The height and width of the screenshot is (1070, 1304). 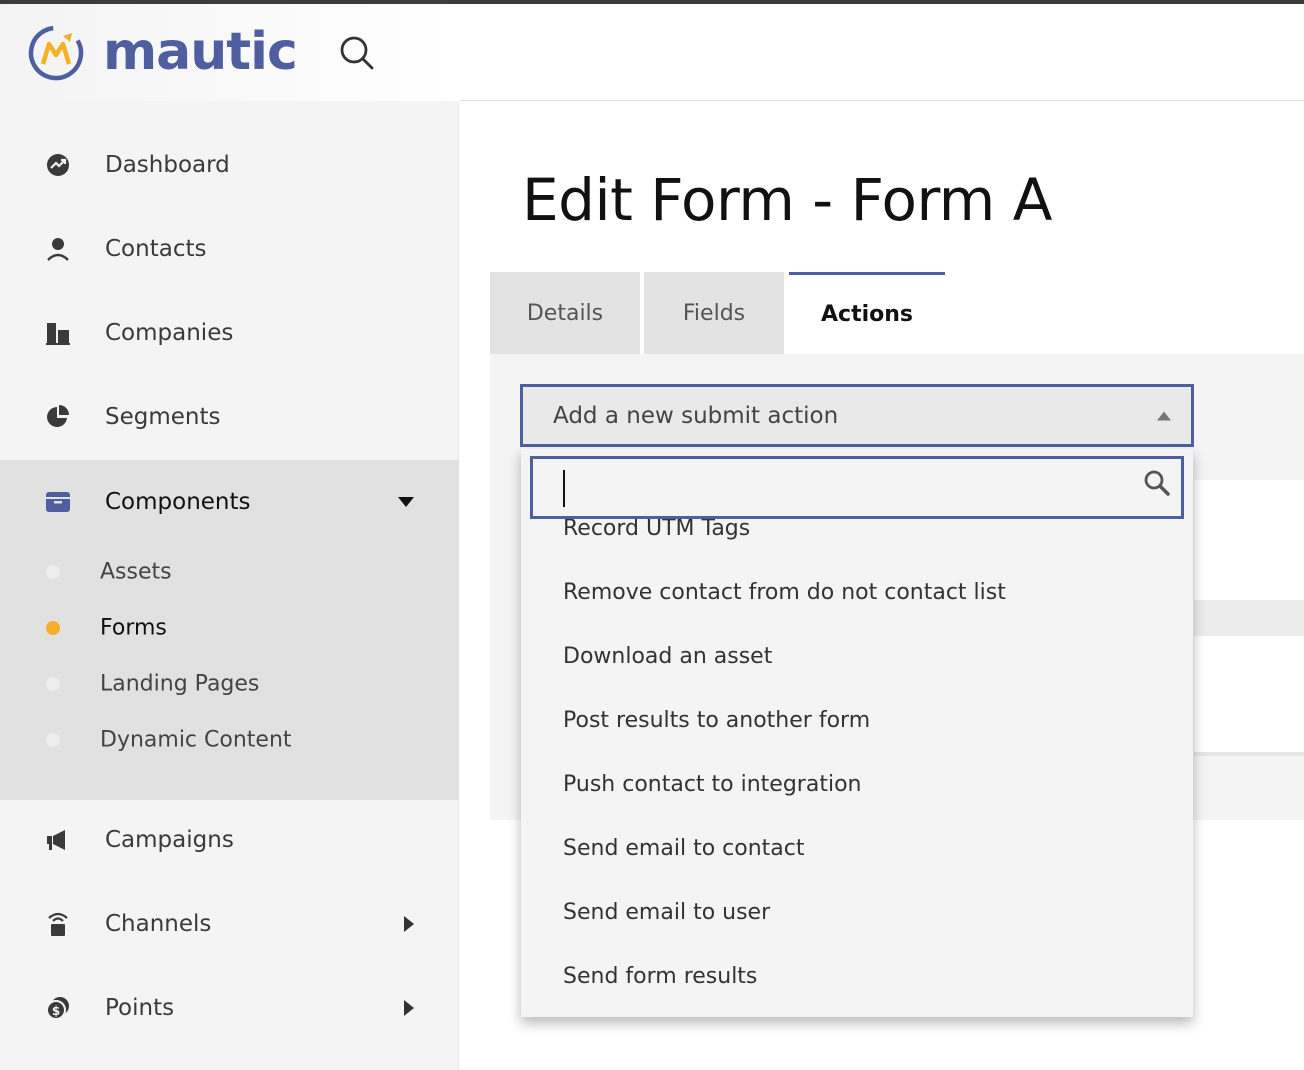 What do you see at coordinates (660, 977) in the screenshot?
I see `dropdown-option: Send form results` at bounding box center [660, 977].